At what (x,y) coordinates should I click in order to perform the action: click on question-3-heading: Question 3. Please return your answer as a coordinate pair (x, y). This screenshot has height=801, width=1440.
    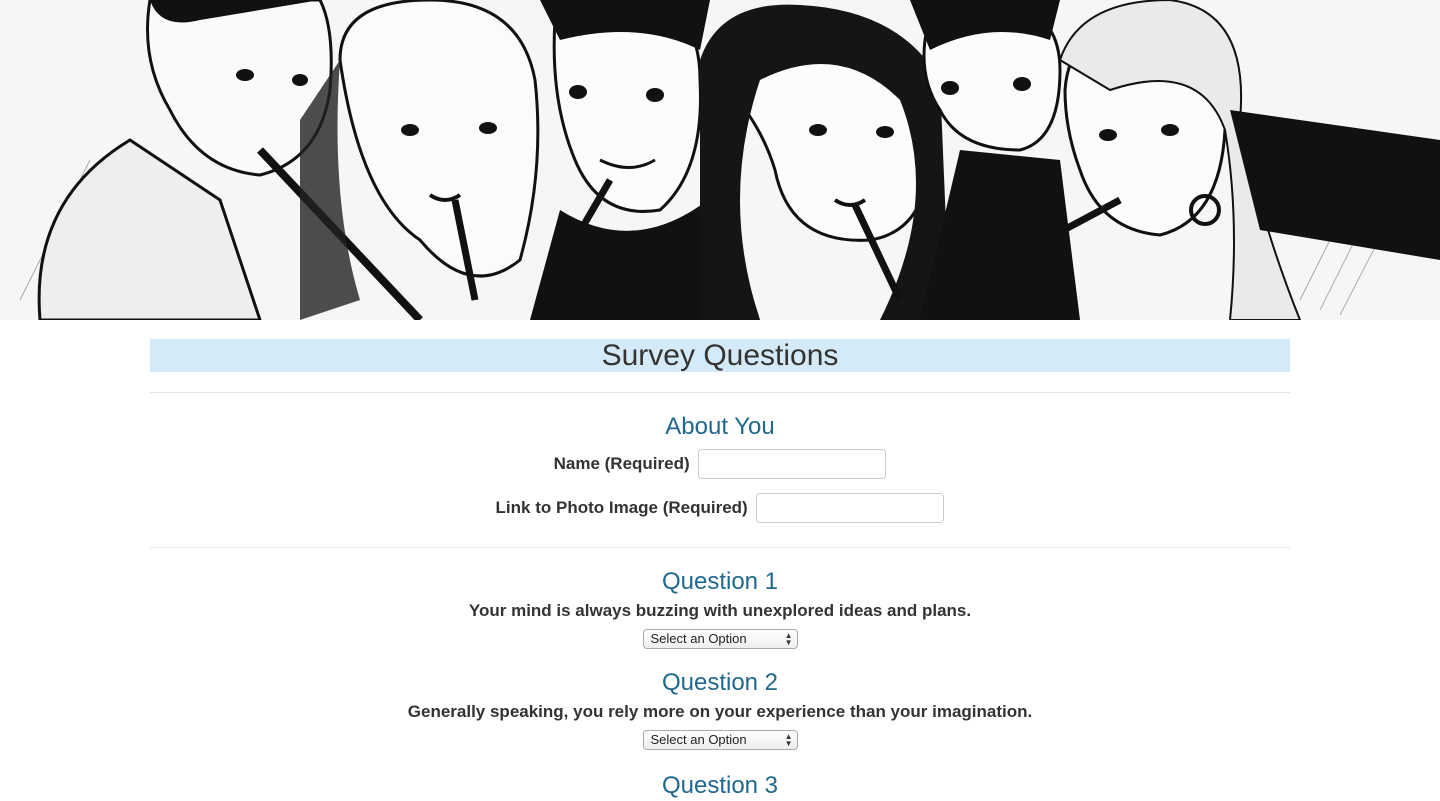
    Looking at the image, I should click on (720, 785).